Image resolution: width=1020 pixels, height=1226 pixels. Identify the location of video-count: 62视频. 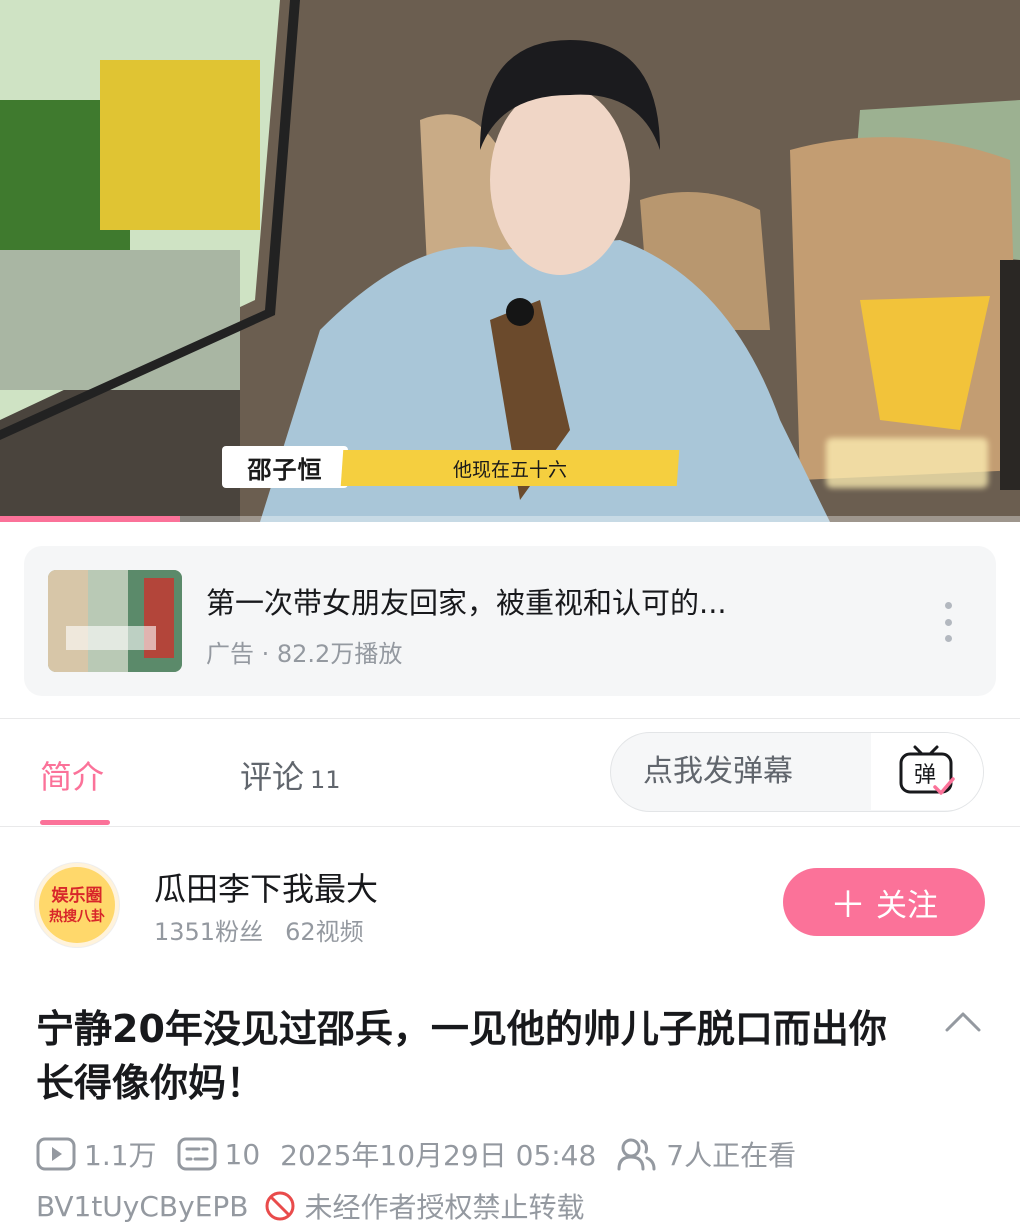
(324, 932).